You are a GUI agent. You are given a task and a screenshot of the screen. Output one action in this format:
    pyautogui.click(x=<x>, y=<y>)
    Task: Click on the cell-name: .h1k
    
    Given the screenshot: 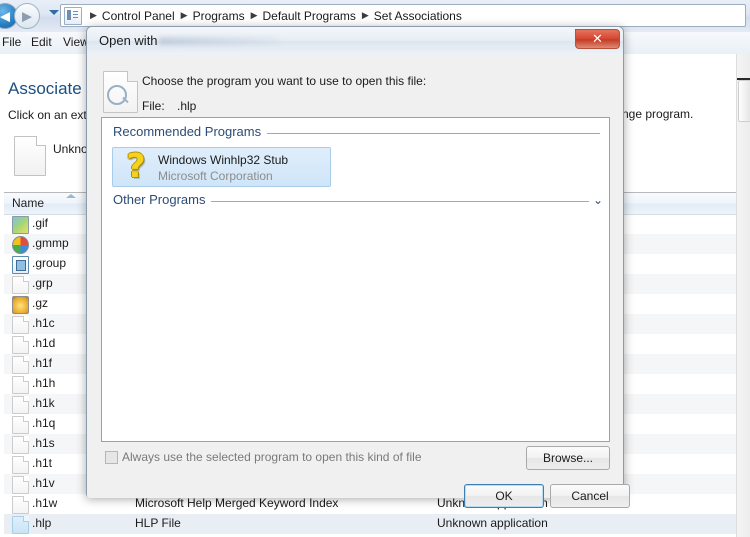 What is the action you would take?
    pyautogui.click(x=43, y=403)
    